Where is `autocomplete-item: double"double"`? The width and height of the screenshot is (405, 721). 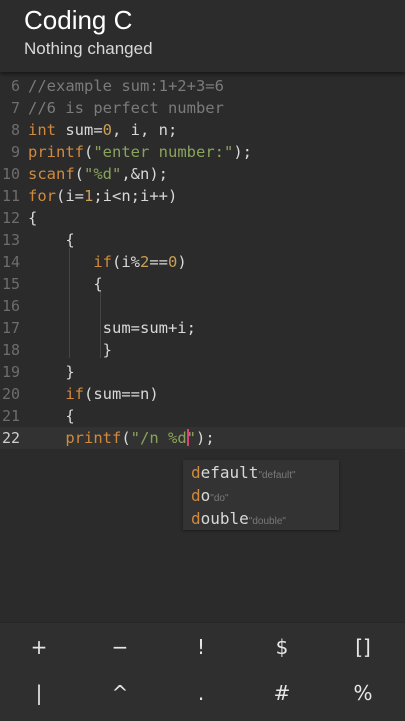
autocomplete-item: double"double" is located at coordinates (238, 518).